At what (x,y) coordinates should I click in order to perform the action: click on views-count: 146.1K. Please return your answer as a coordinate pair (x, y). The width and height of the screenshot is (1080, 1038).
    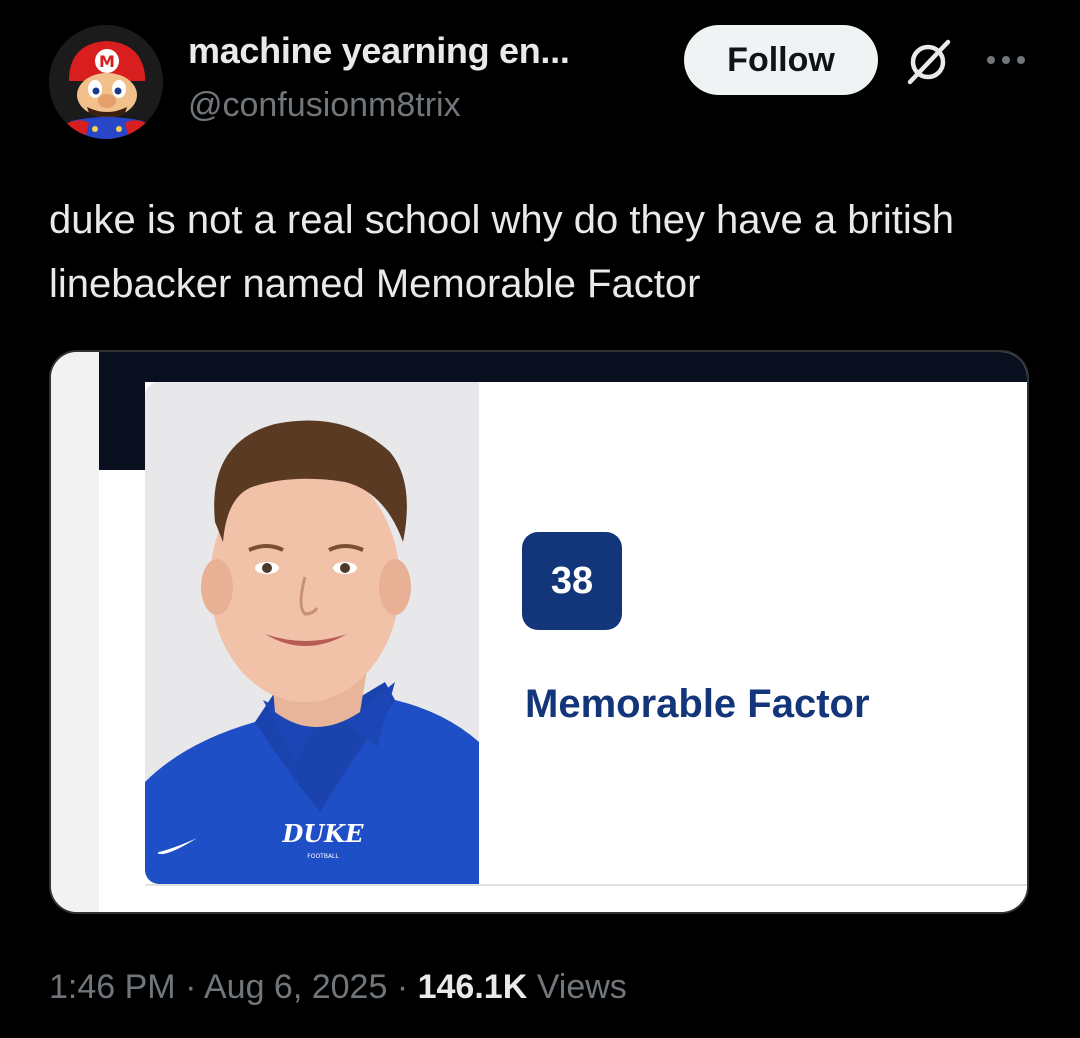
    Looking at the image, I should click on (473, 987).